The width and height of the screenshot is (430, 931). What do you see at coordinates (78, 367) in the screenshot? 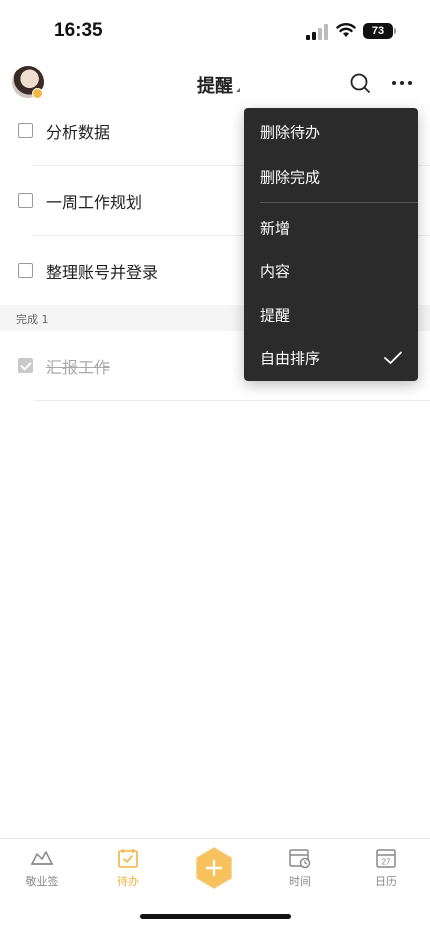
I see `completed-task-label: 汇报工作` at bounding box center [78, 367].